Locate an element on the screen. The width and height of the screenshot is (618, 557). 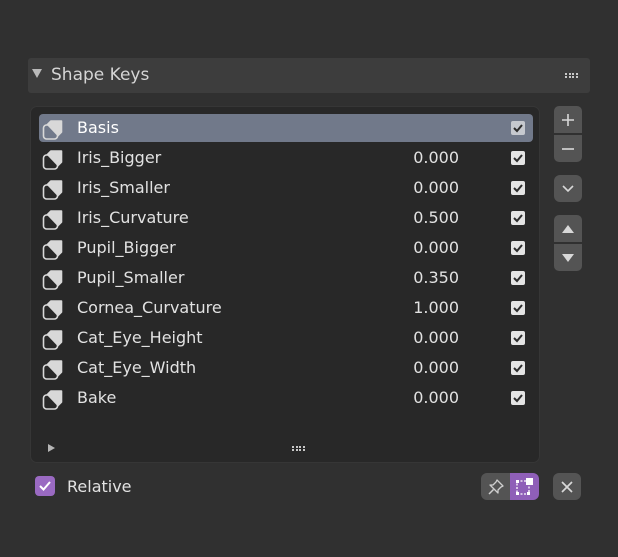
pin-icon is located at coordinates (495, 486).